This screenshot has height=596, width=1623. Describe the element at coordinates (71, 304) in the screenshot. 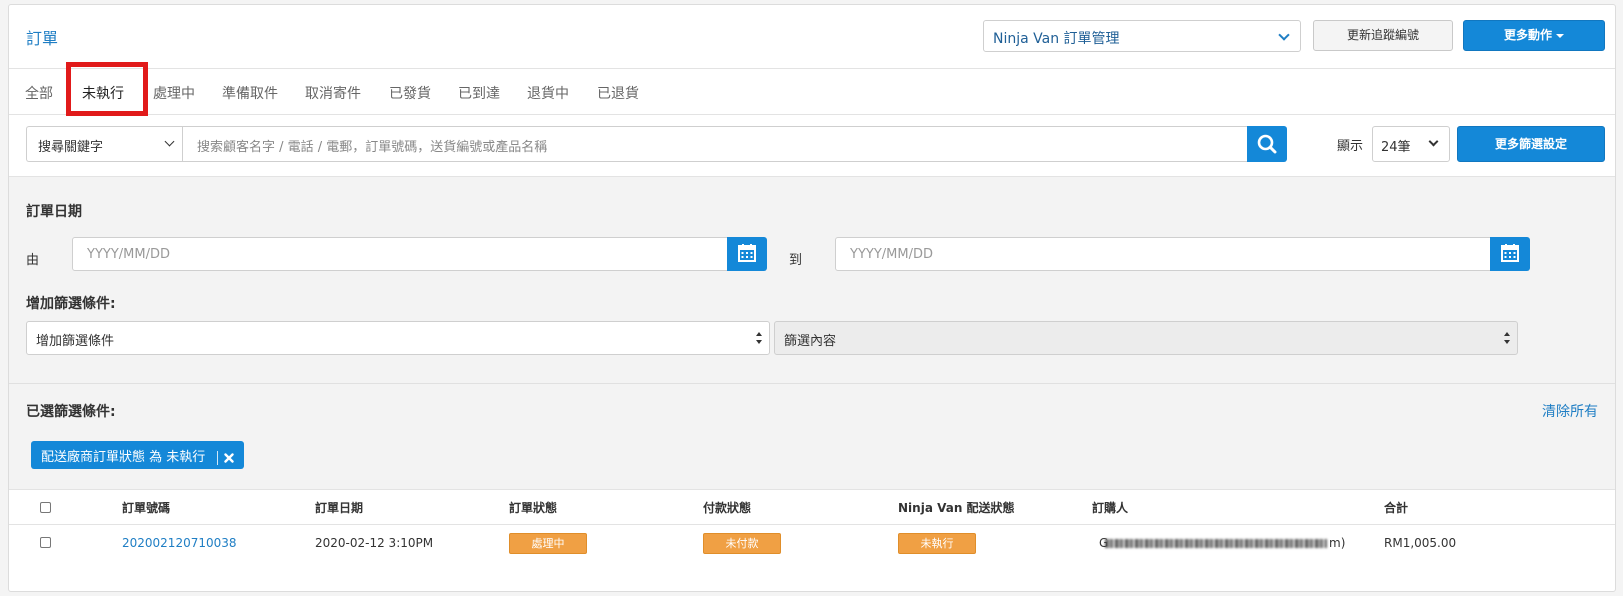

I see `add-filter-title: 增加篩選條件:` at that location.